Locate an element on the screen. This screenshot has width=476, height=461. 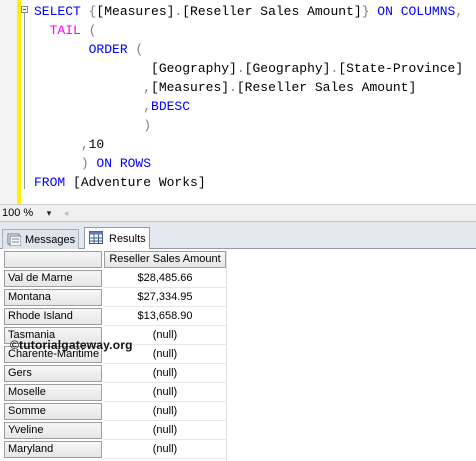
grid-icon is located at coordinates (96, 237).